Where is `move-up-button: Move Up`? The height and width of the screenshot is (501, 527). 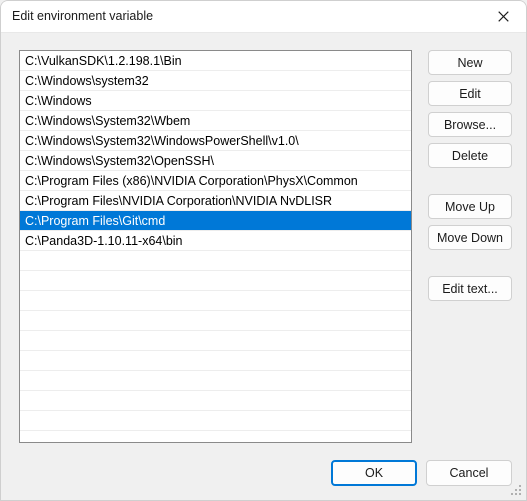 move-up-button: Move Up is located at coordinates (470, 206).